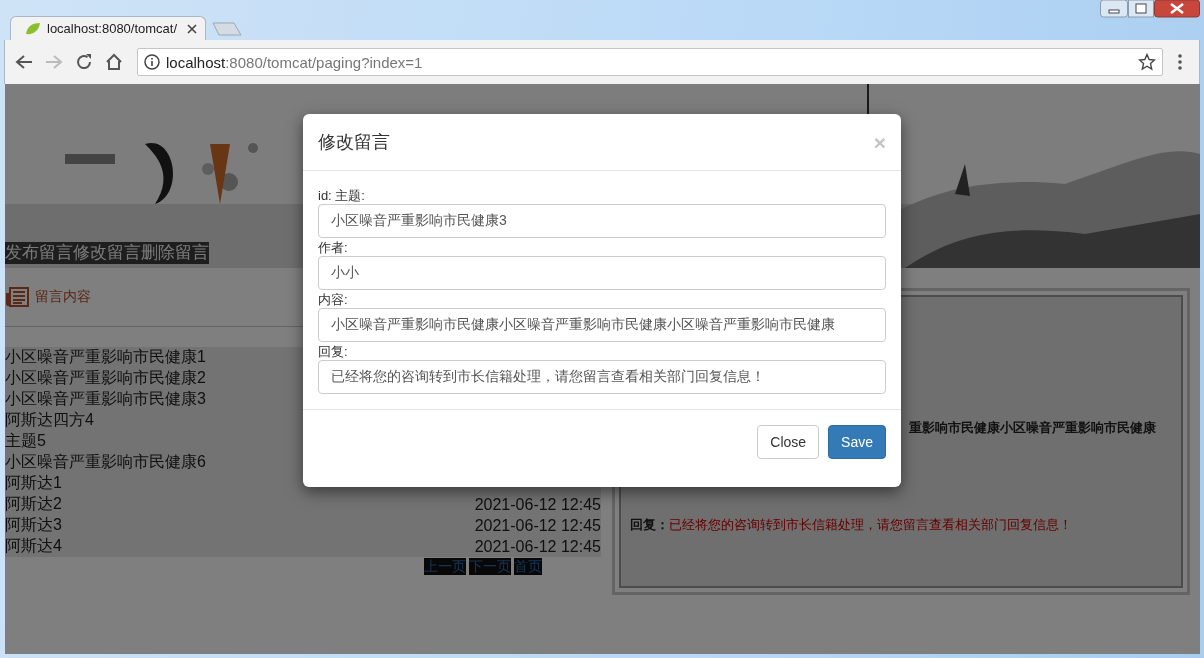 The height and width of the screenshot is (658, 1204). Describe the element at coordinates (1147, 62) in the screenshot. I see `star-icon` at that location.